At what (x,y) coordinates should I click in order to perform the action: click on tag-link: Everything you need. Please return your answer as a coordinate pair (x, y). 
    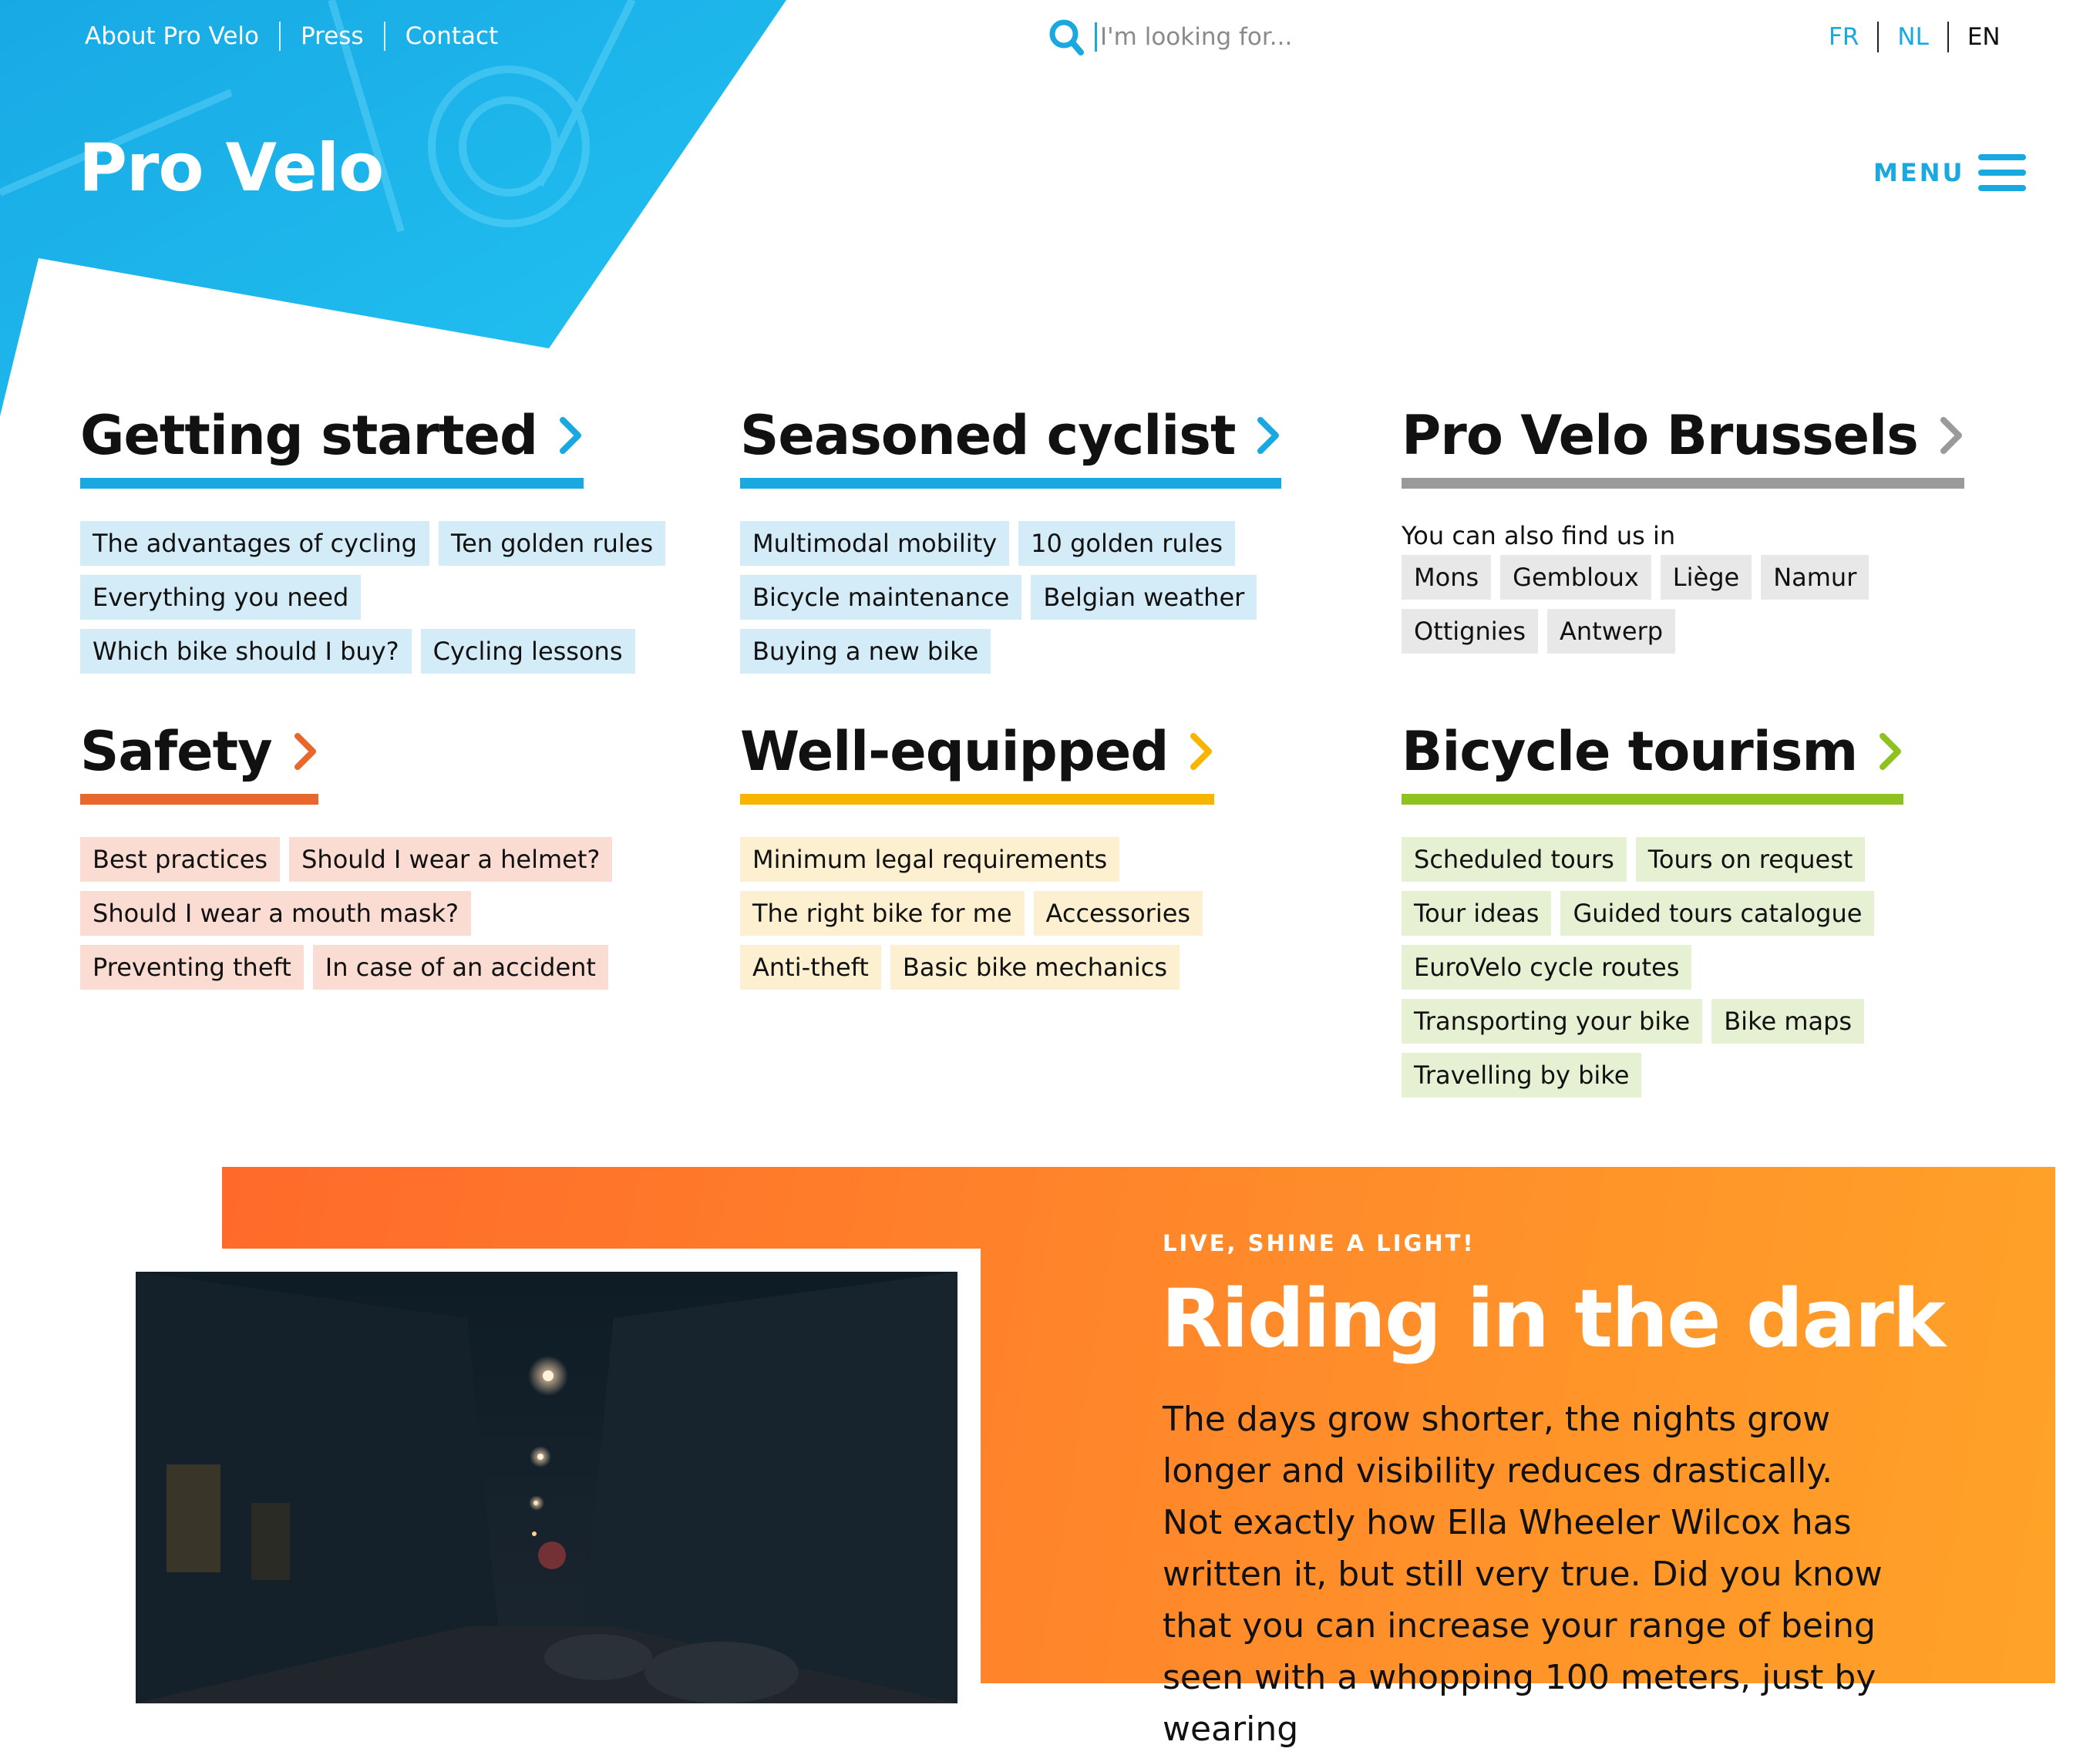
    Looking at the image, I should click on (221, 597).